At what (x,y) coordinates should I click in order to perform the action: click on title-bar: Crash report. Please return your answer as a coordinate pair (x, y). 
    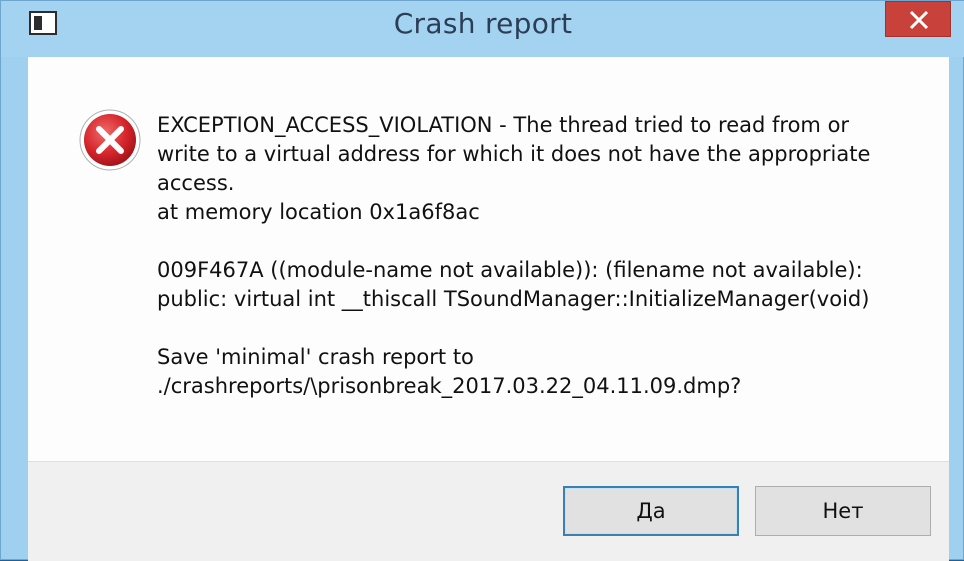
    Looking at the image, I should click on (482, 29).